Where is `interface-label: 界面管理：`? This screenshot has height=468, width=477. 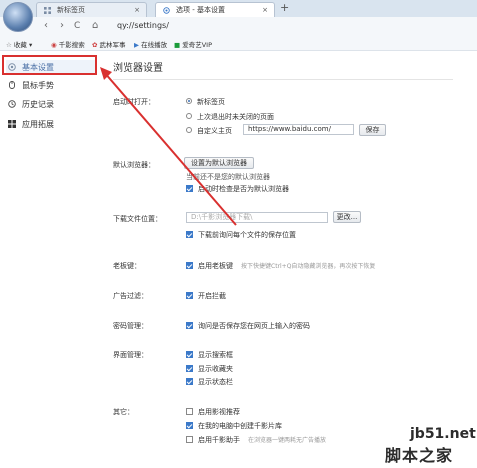
interface-label: 界面管理： is located at coordinates (130, 355).